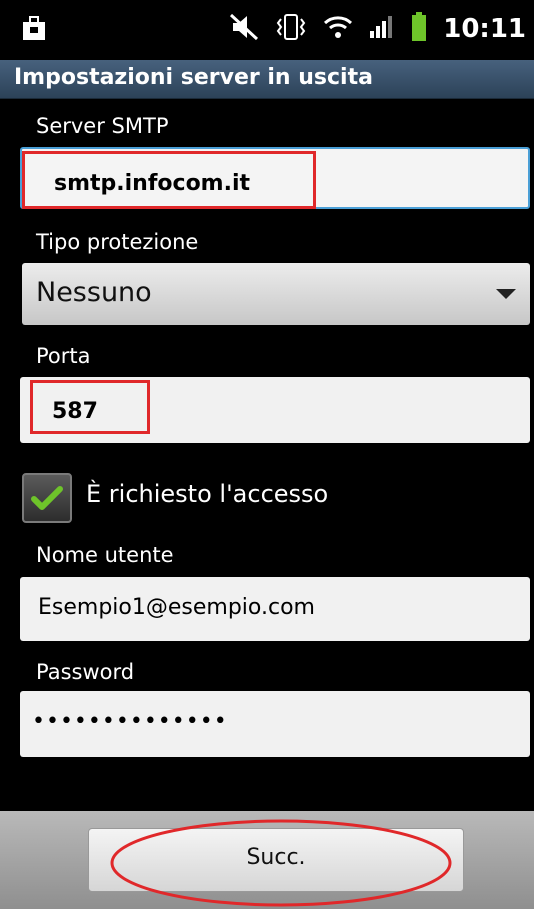  Describe the element at coordinates (117, 242) in the screenshot. I see `protection-label: Tipo protezione` at that location.